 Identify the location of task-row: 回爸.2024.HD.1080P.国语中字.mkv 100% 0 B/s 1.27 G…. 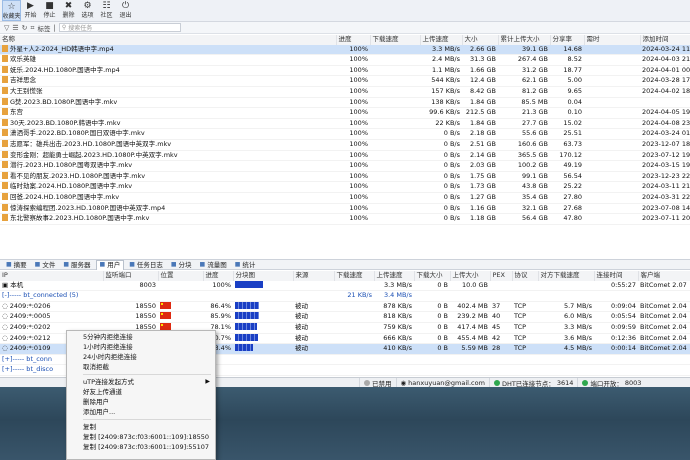
(345, 198).